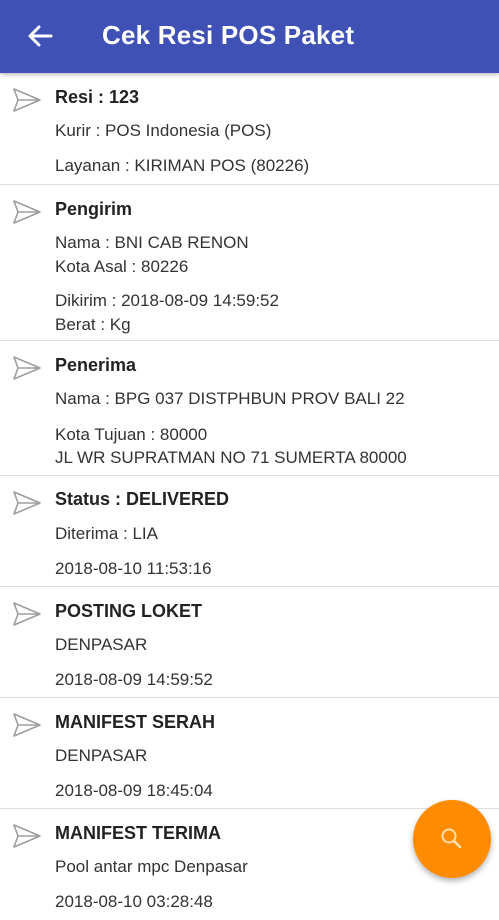  What do you see at coordinates (228, 35) in the screenshot?
I see `page-title: Cek Resi POS Paket` at bounding box center [228, 35].